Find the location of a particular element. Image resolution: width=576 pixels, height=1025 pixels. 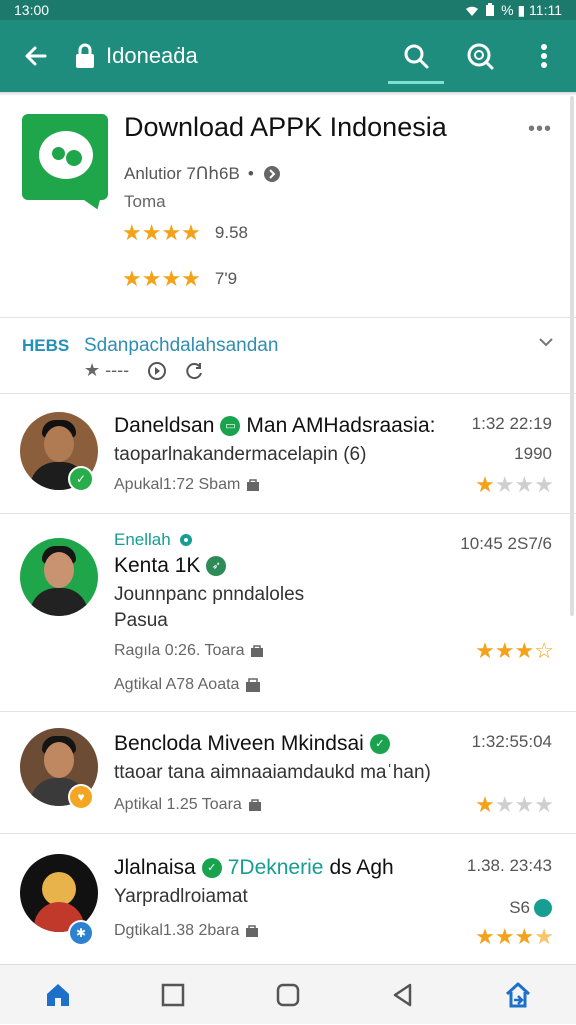

reviewer-name-extra: Man AMHadsraasia: is located at coordinates (341, 425).